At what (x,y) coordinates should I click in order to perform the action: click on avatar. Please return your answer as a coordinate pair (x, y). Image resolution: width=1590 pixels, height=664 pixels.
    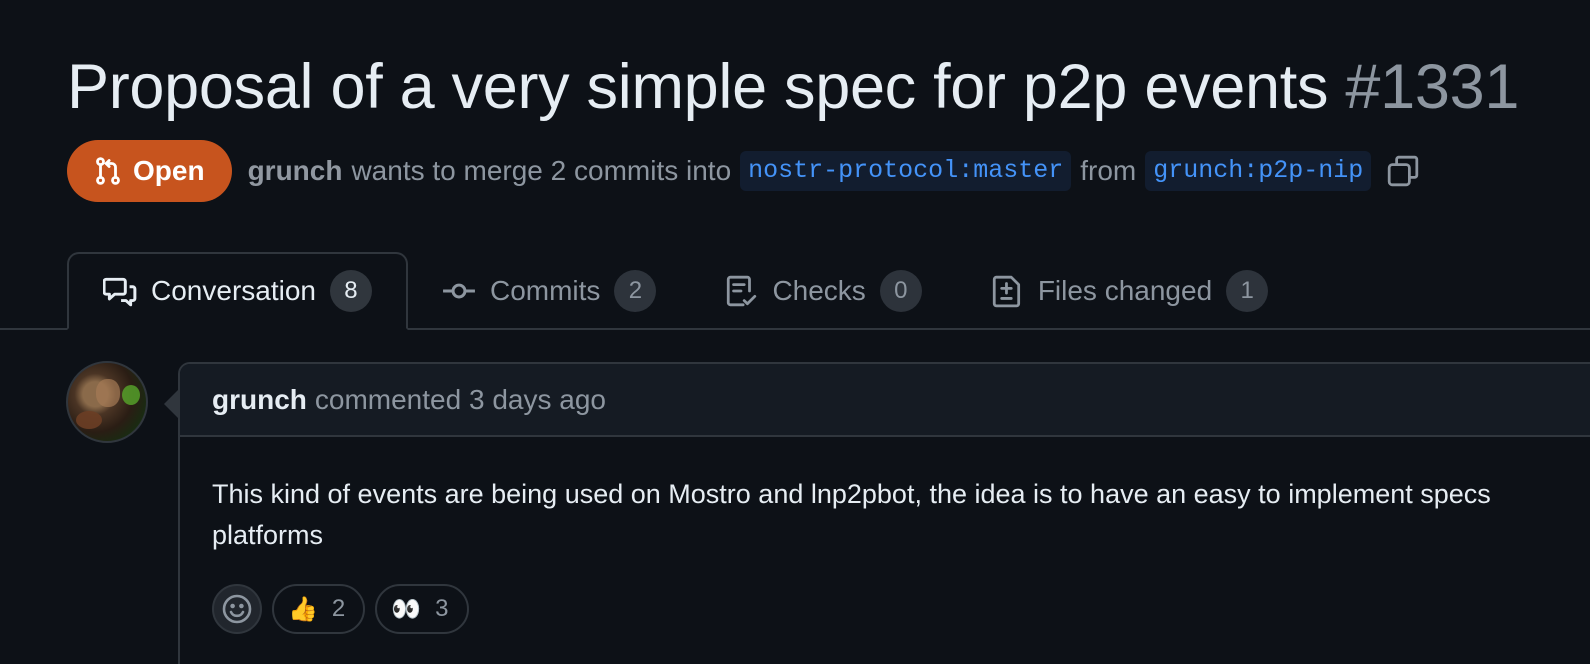
    Looking at the image, I should click on (107, 402).